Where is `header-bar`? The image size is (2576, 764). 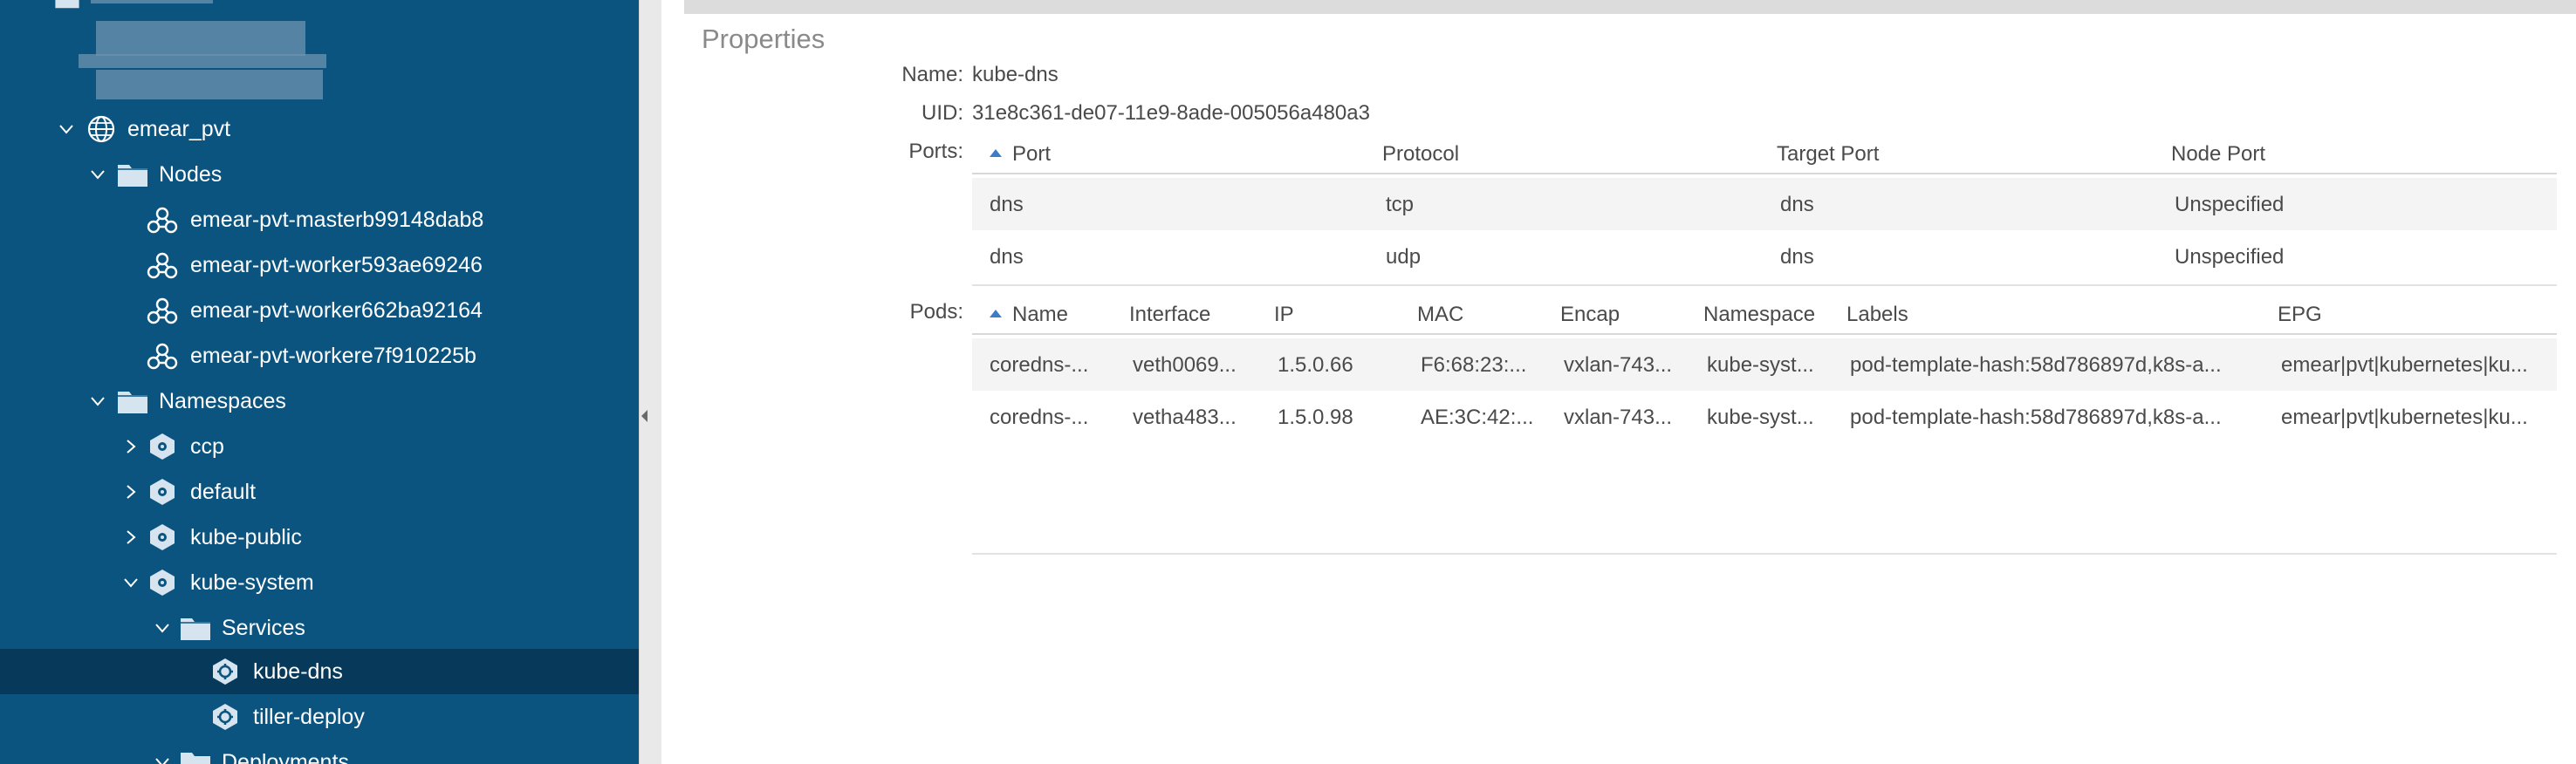
header-bar is located at coordinates (1630, 7).